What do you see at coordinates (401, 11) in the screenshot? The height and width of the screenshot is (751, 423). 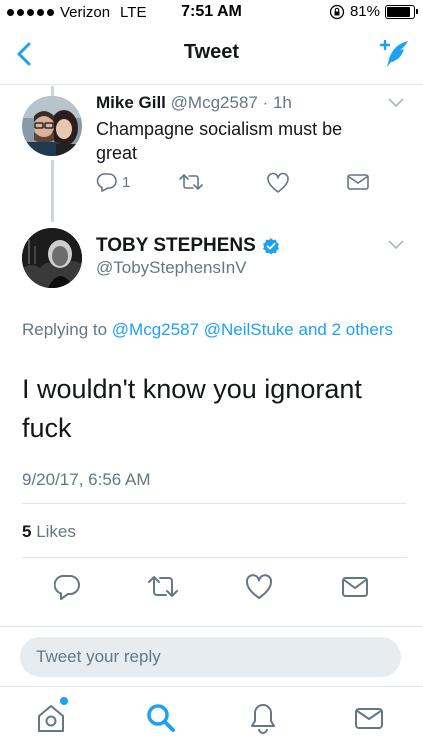 I see `battery-icon` at bounding box center [401, 11].